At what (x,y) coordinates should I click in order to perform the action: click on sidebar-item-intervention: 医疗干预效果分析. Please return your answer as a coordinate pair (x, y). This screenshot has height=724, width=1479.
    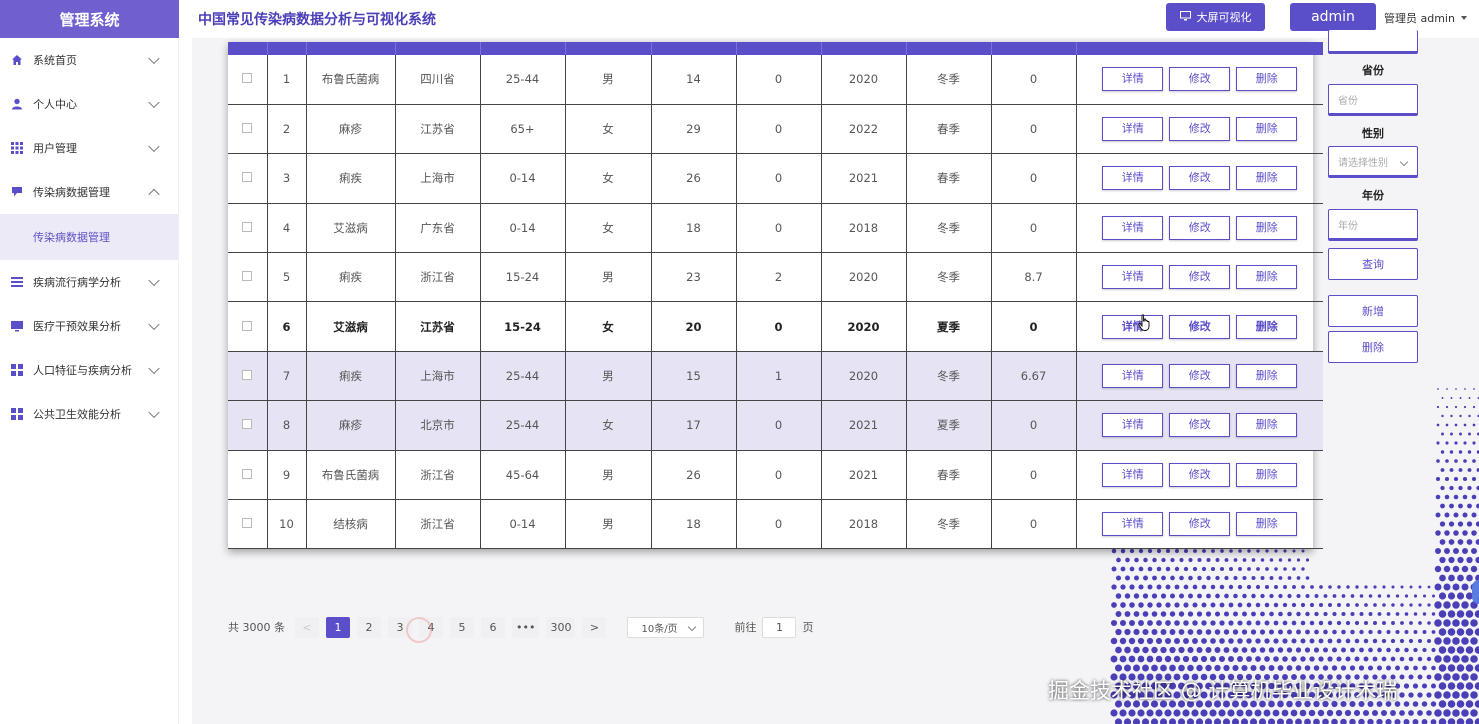
    Looking at the image, I should click on (89, 326).